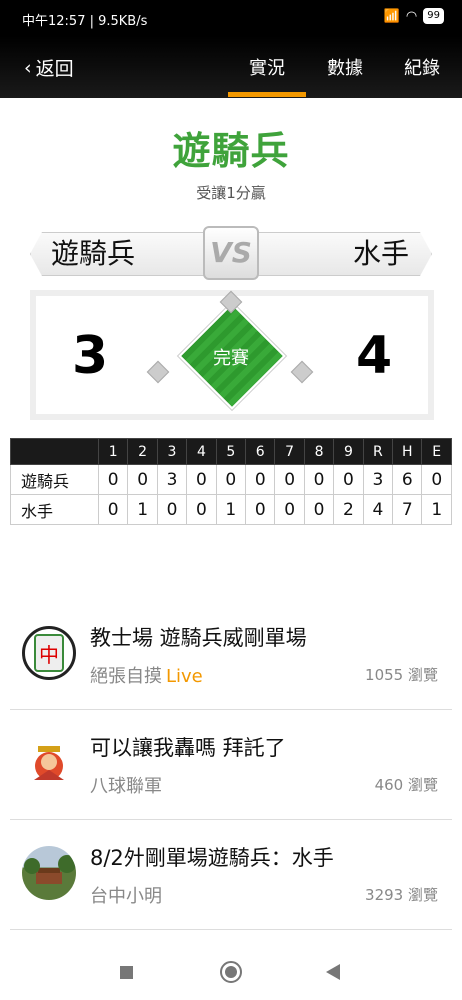  Describe the element at coordinates (172, 451) in the screenshot. I see `header-cell: 3` at that location.